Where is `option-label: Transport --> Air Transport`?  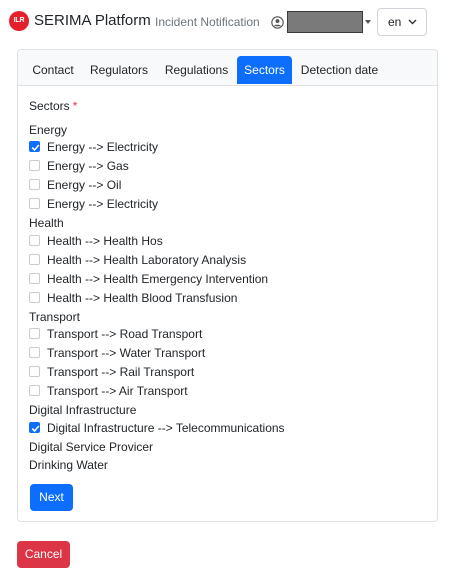 option-label: Transport --> Air Transport is located at coordinates (117, 391).